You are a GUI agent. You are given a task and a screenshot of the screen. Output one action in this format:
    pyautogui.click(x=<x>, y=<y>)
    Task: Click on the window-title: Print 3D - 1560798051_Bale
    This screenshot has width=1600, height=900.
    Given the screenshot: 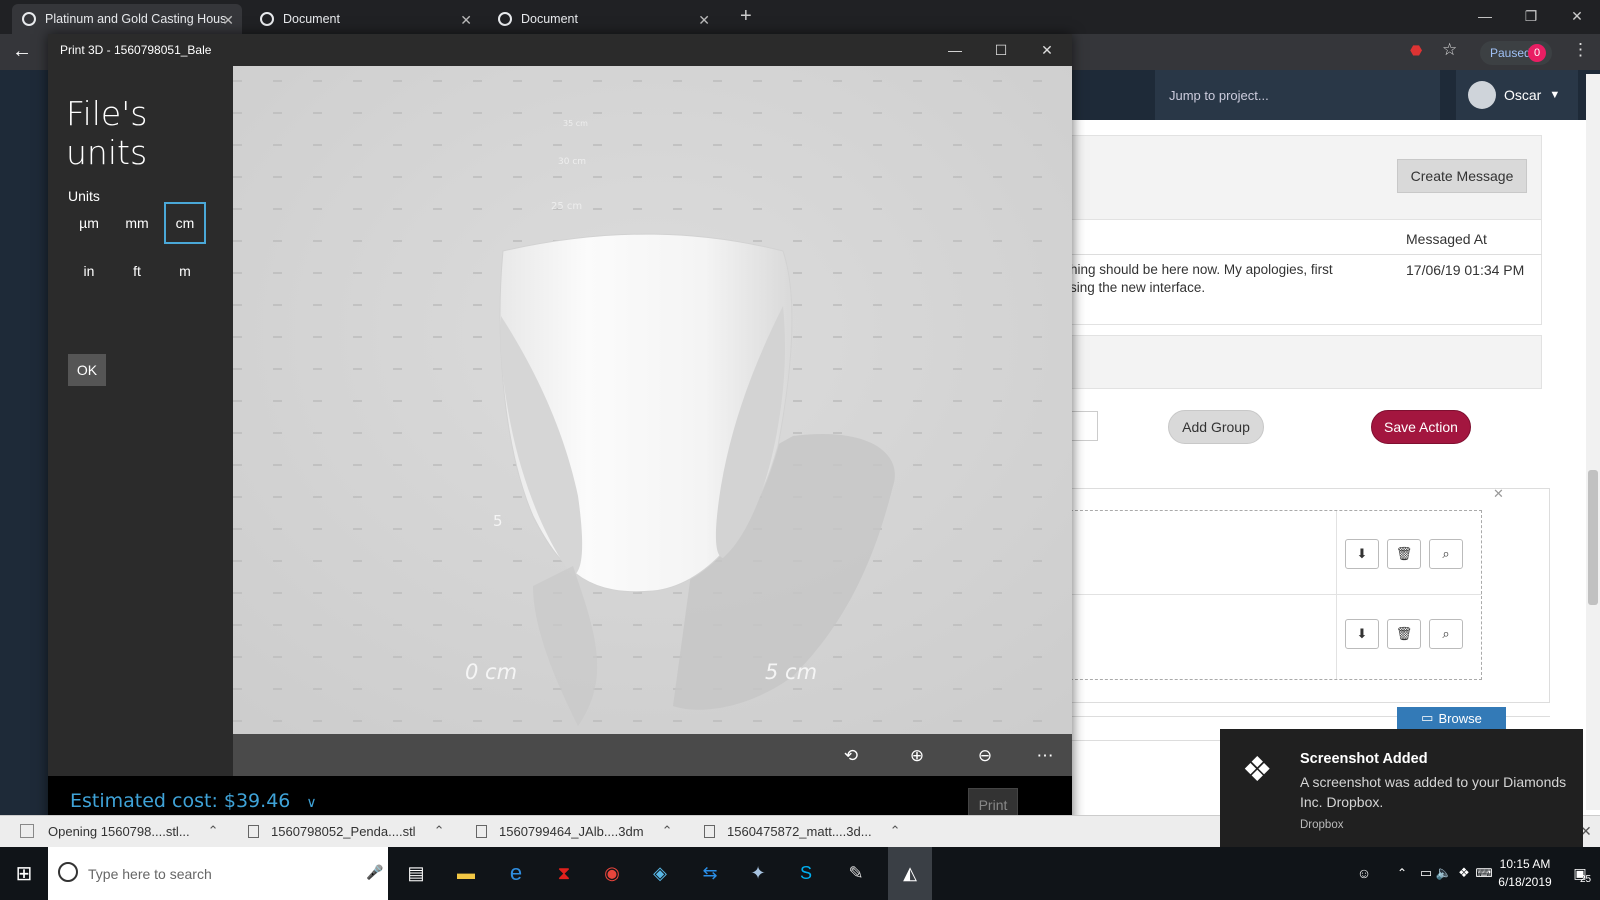 What is the action you would take?
    pyautogui.click(x=560, y=50)
    